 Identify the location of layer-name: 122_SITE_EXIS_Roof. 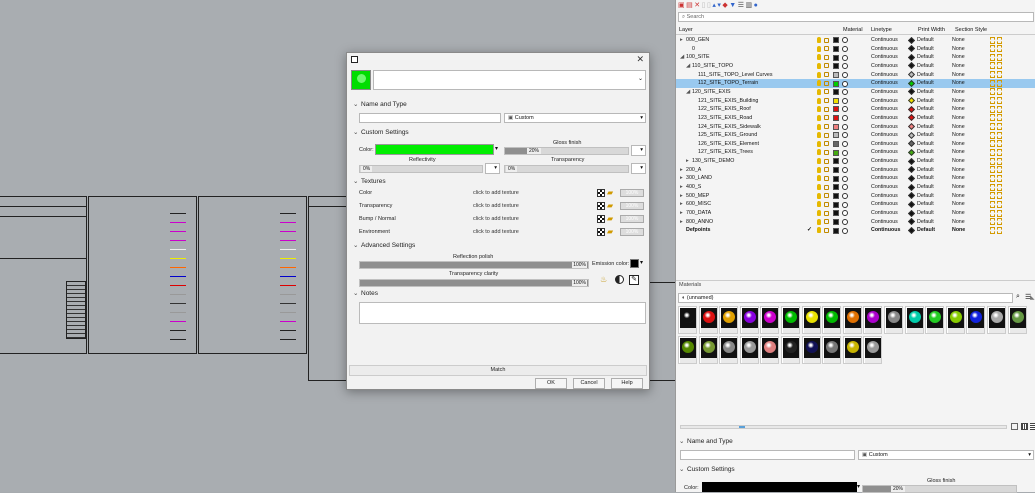
(724, 109).